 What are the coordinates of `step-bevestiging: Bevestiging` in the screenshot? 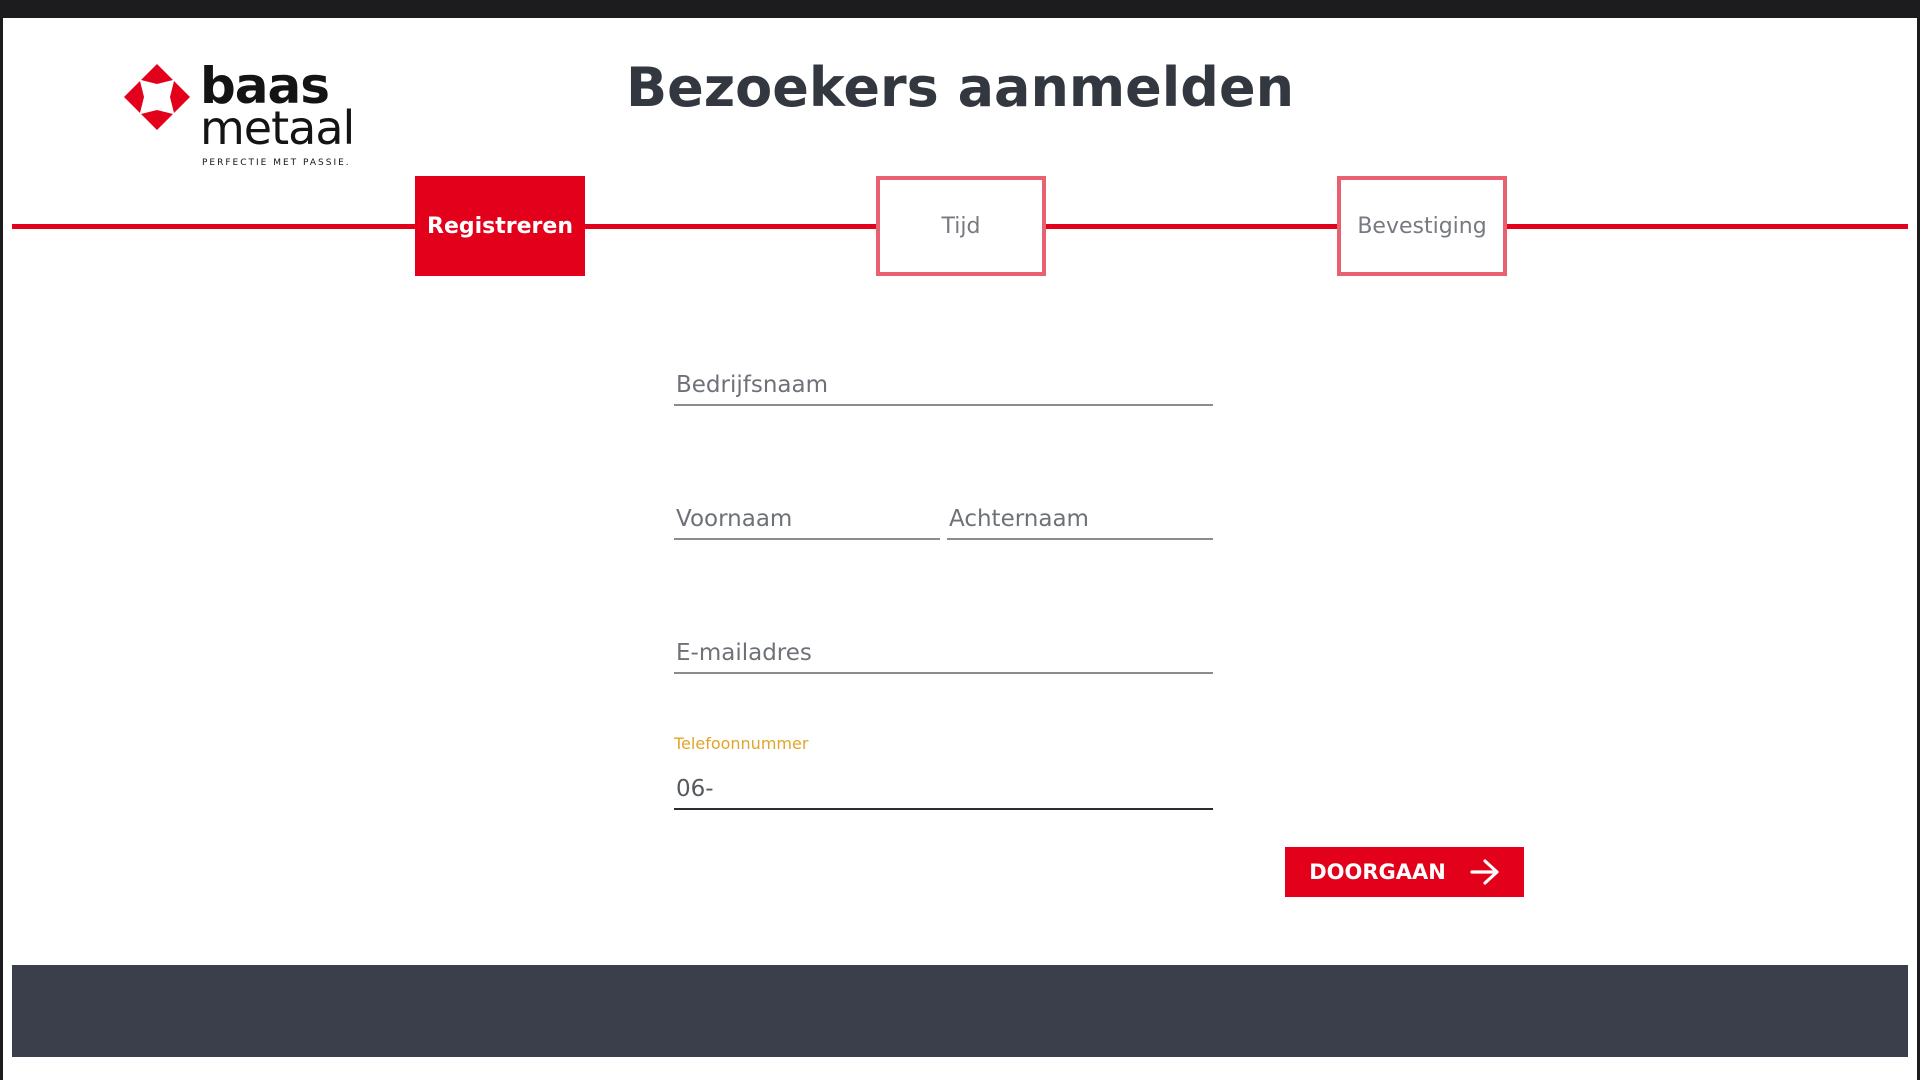 It's located at (1422, 226).